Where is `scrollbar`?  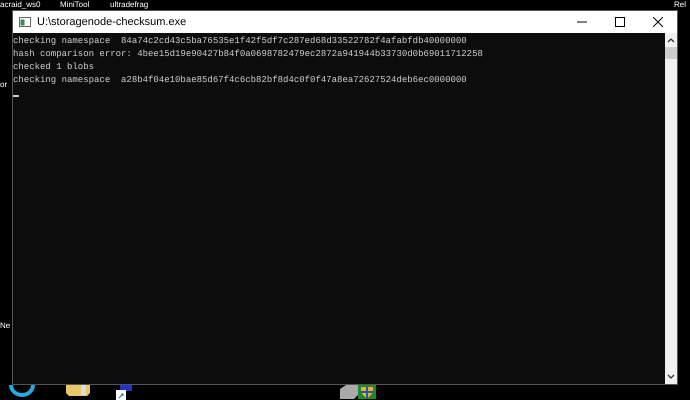
scrollbar is located at coordinates (671, 208).